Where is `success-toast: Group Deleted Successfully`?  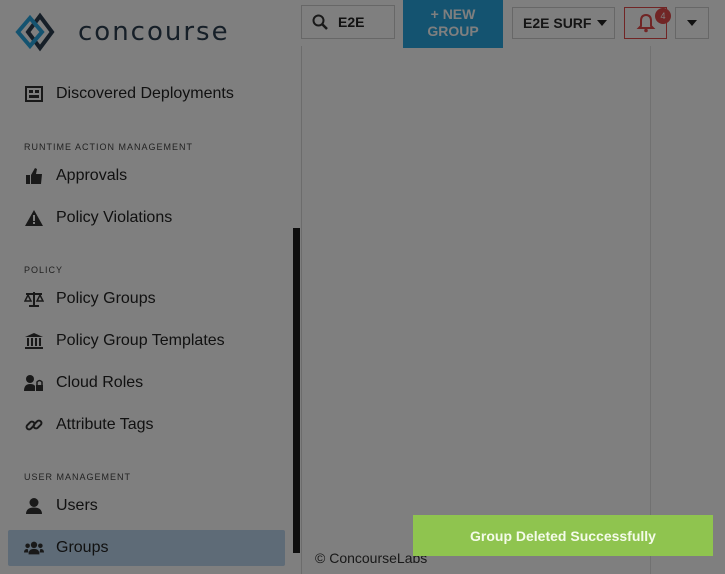
success-toast: Group Deleted Successfully is located at coordinates (563, 535).